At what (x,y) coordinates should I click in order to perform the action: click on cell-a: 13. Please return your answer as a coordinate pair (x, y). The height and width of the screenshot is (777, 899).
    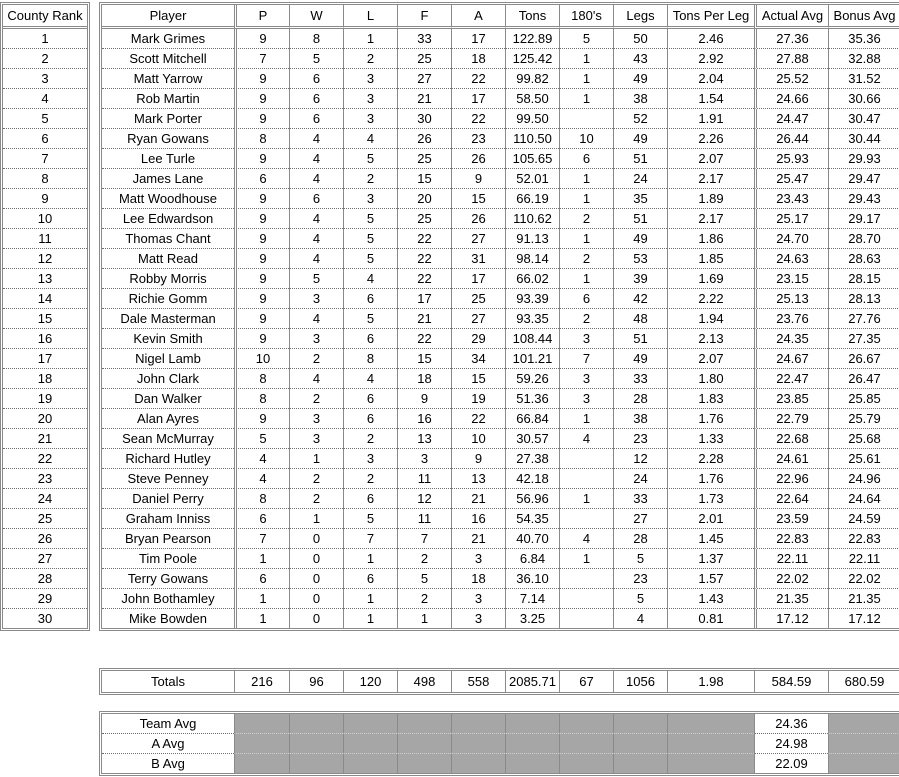
    Looking at the image, I should click on (478, 479).